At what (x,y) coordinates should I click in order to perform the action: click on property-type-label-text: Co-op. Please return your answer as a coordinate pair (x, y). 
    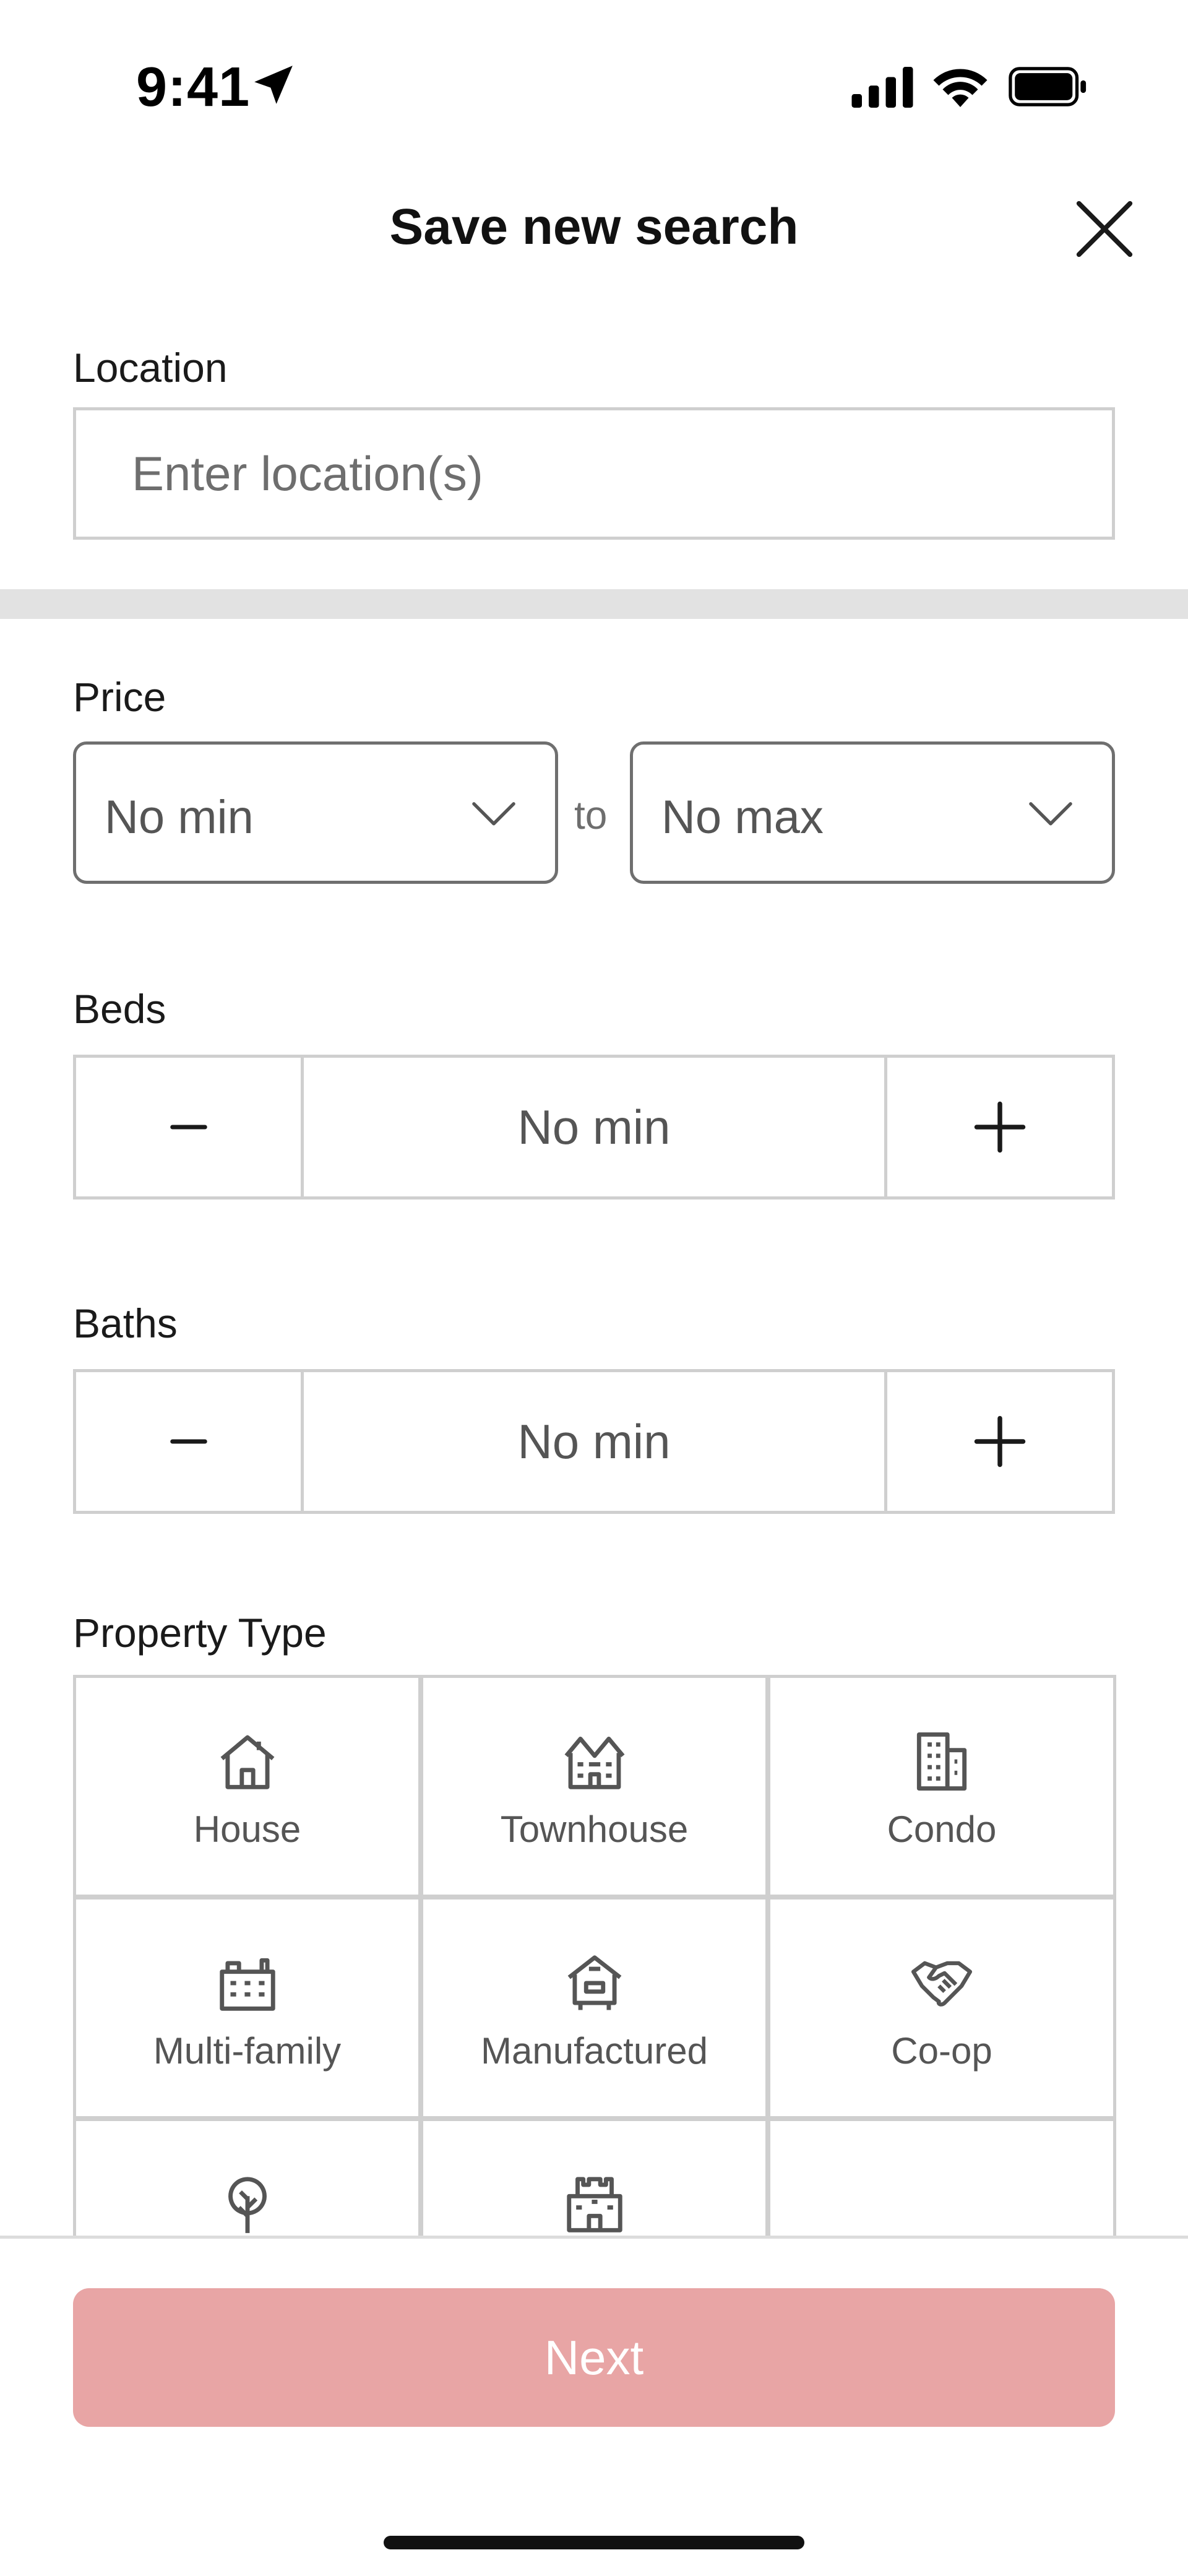
    Looking at the image, I should click on (942, 2051).